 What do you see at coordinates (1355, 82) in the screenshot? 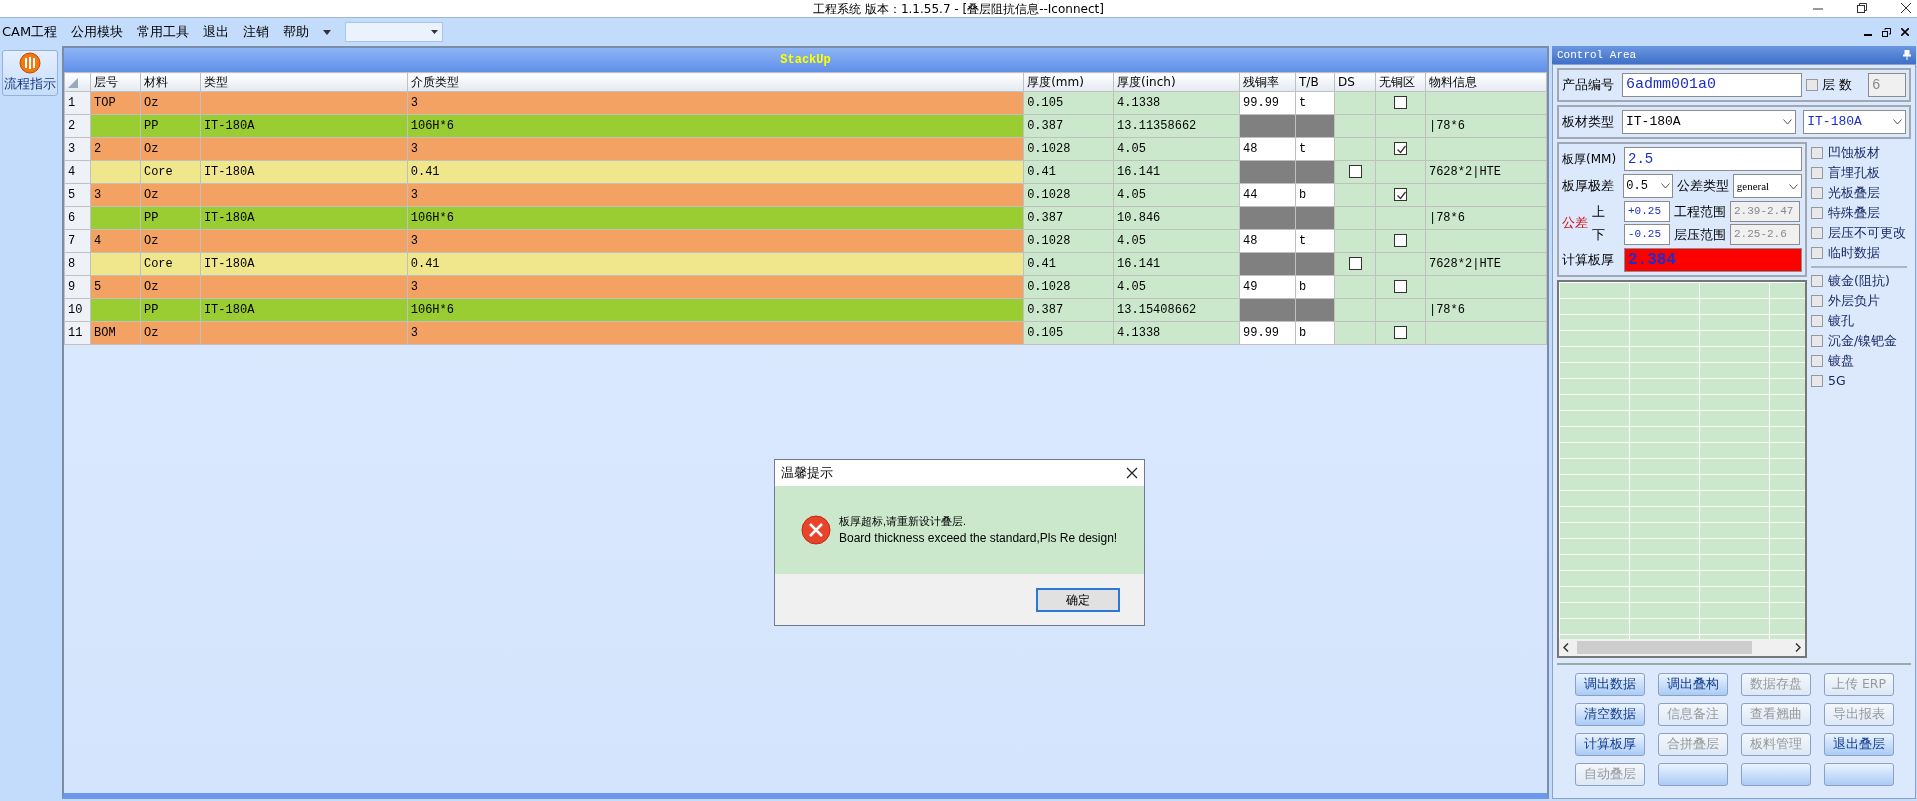
I see `column-header: DS` at bounding box center [1355, 82].